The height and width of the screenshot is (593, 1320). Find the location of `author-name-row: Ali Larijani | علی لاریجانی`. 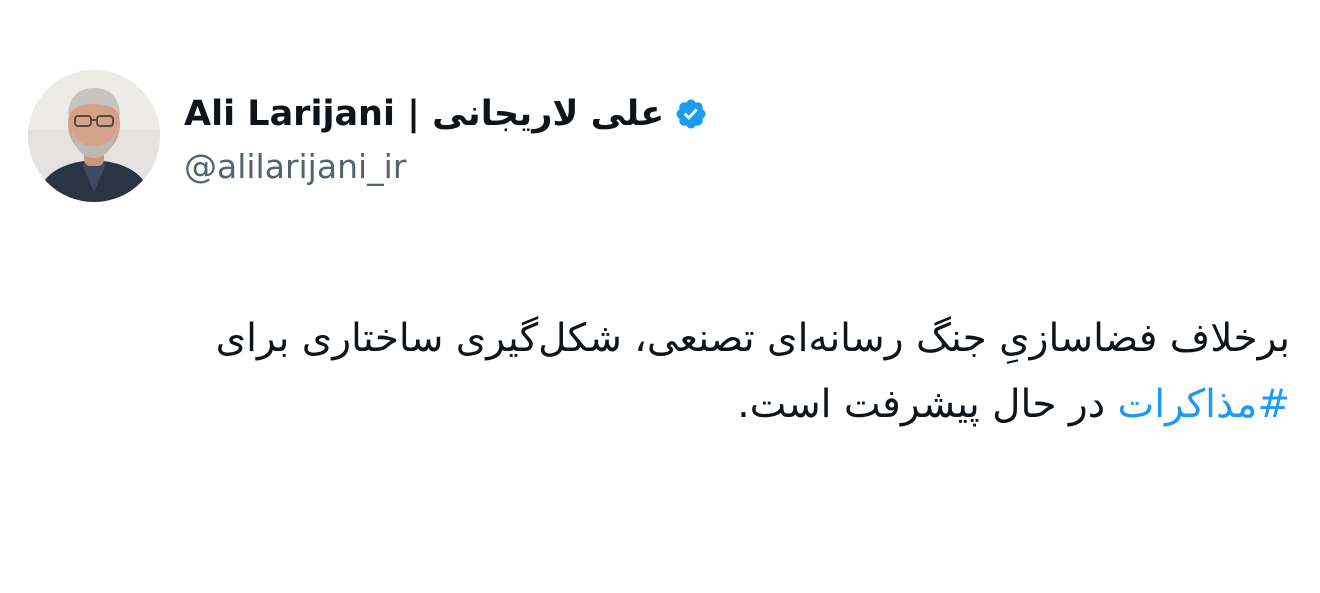

author-name-row: Ali Larijani | علی لاریجانی is located at coordinates (446, 114).